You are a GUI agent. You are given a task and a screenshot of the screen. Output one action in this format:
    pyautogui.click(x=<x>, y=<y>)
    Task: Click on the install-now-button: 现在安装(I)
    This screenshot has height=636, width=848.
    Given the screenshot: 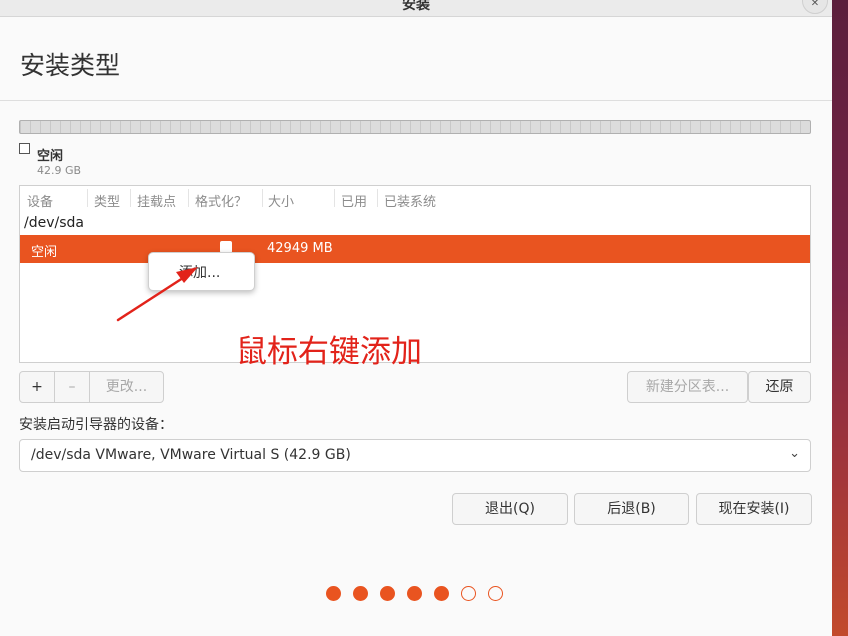 What is the action you would take?
    pyautogui.click(x=754, y=509)
    